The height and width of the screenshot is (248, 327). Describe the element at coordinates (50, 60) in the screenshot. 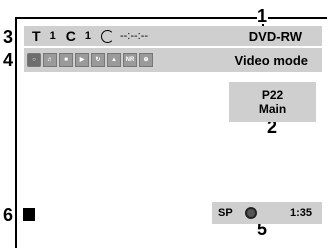

I see `audio-icon: ♬` at that location.